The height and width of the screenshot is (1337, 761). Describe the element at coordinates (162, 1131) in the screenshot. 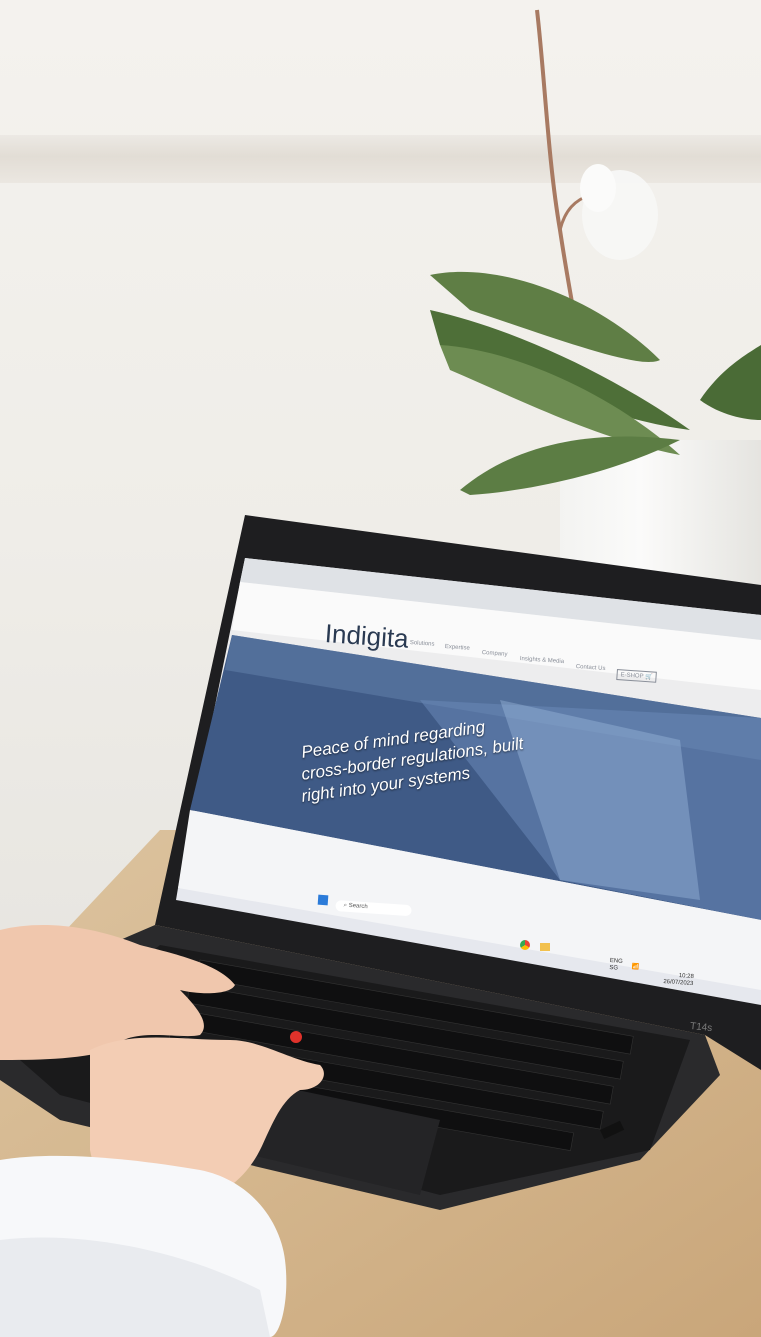

I see `typing-hands` at that location.